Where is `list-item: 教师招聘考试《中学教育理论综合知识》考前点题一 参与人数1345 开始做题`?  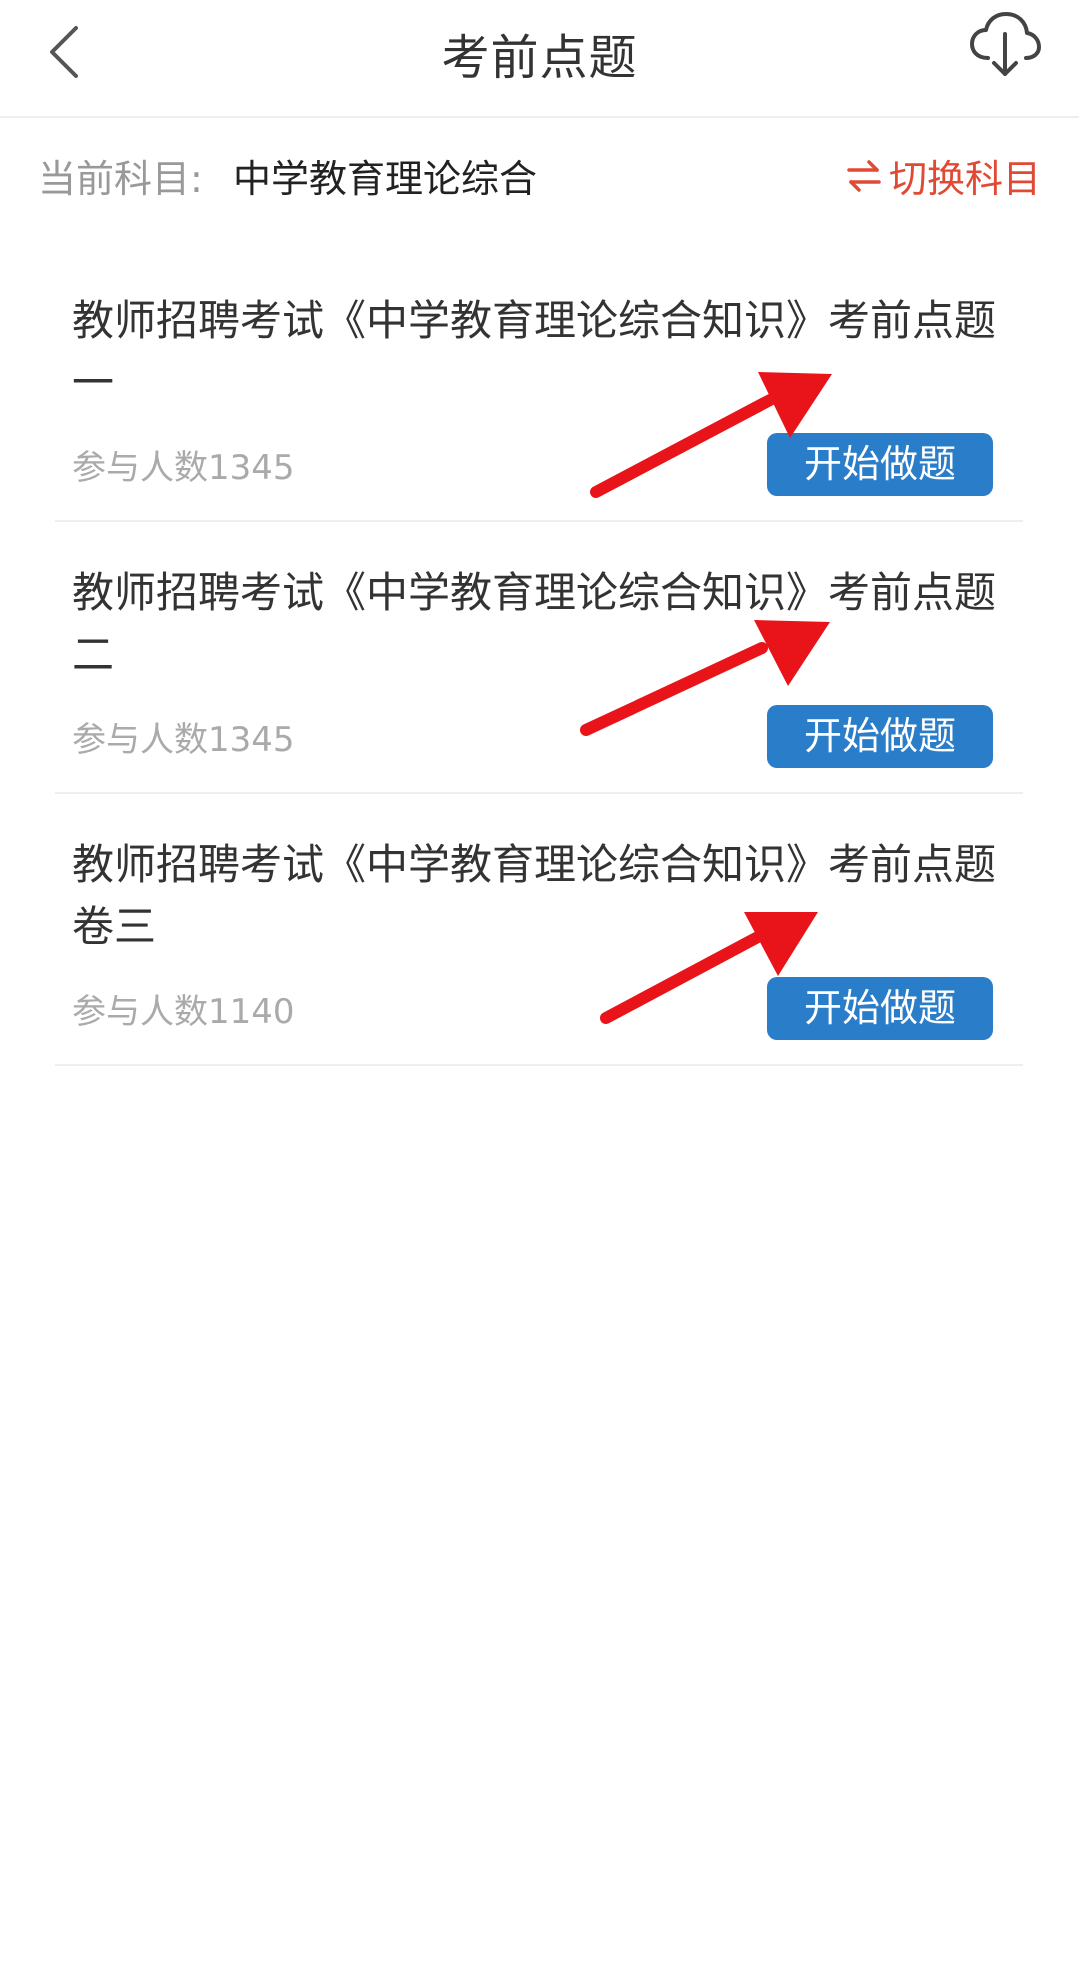
list-item: 教师招聘考试《中学教育理论综合知识》考前点题一 参与人数1345 开始做题 is located at coordinates (539, 386).